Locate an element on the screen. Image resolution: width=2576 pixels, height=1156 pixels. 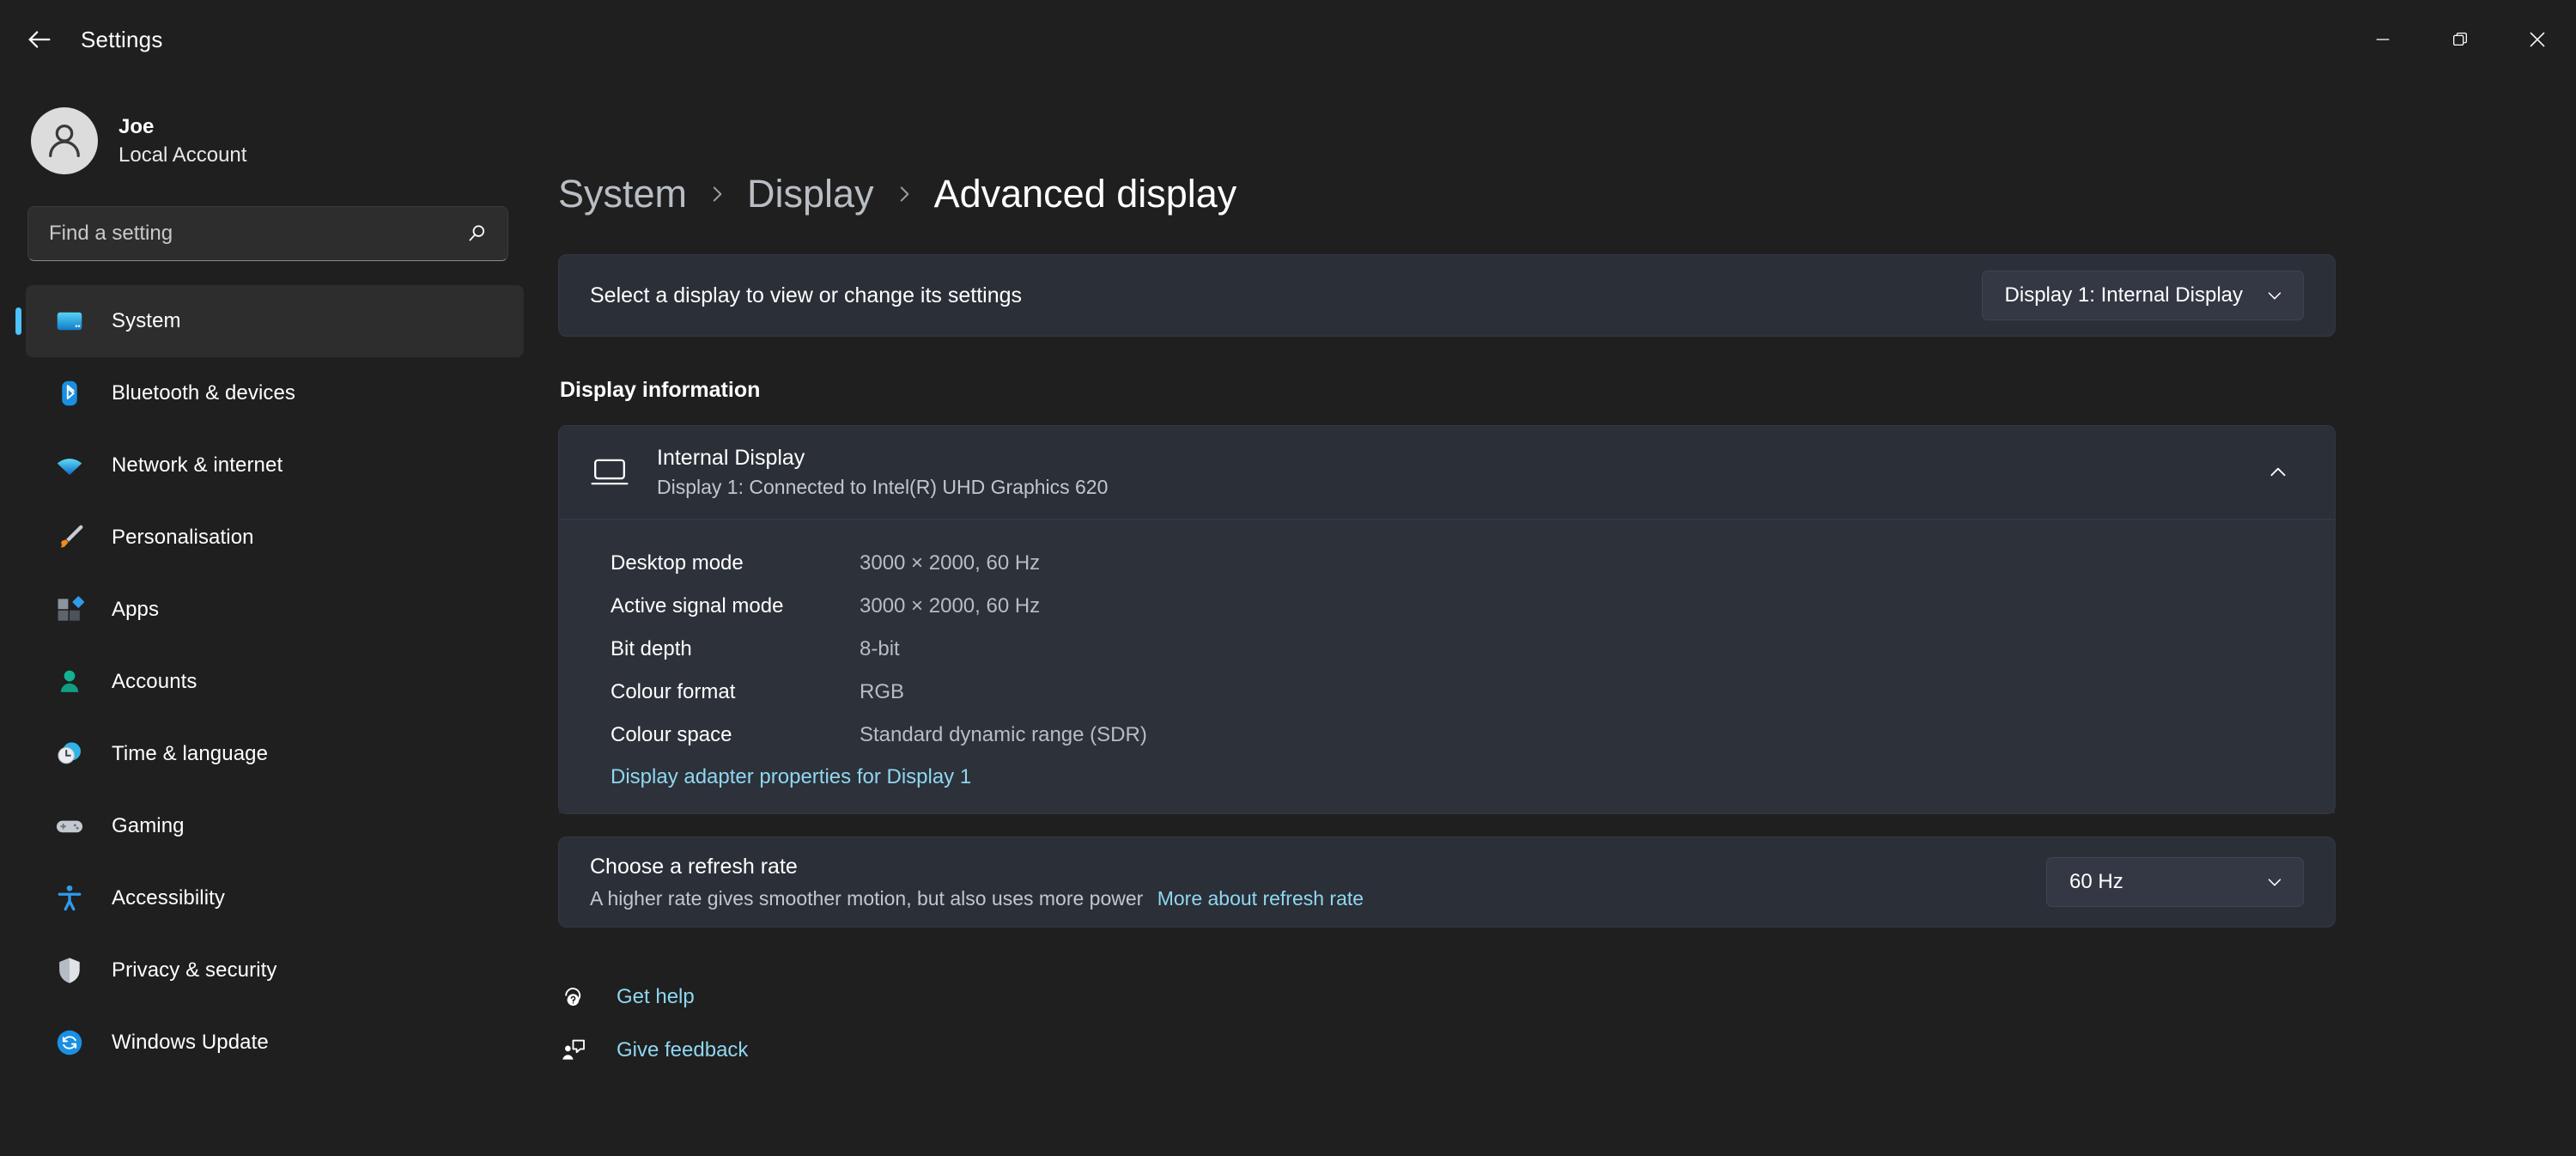
sidebar-item-privacy-security: Privacy & security is located at coordinates (275, 970).